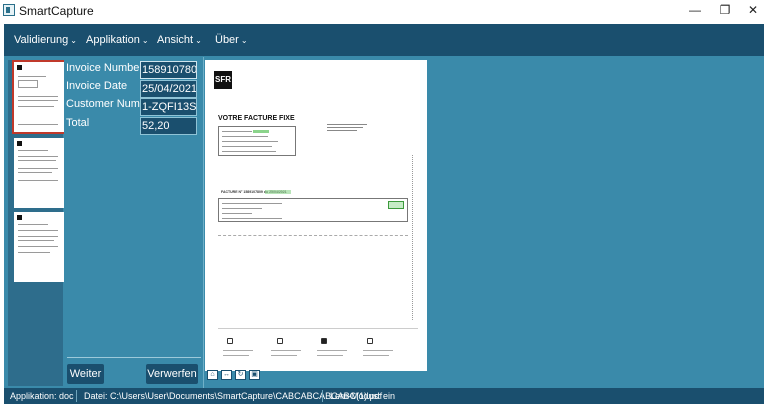 Image resolution: width=768 pixels, height=408 pixels. Describe the element at coordinates (105, 68) in the screenshot. I see `field-label-invoice-number: Invoice Number` at that location.